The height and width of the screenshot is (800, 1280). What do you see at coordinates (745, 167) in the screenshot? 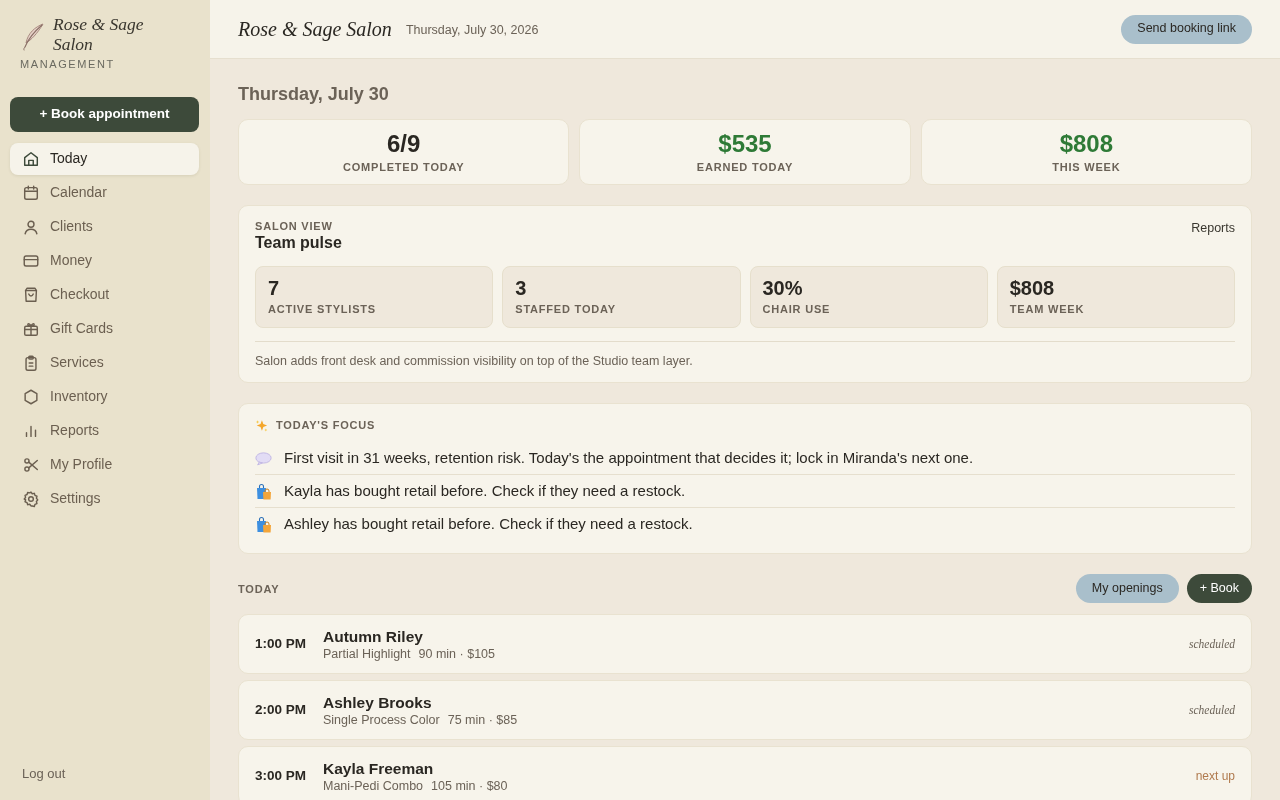
I see `stat-label: EARNED TODAY` at bounding box center [745, 167].